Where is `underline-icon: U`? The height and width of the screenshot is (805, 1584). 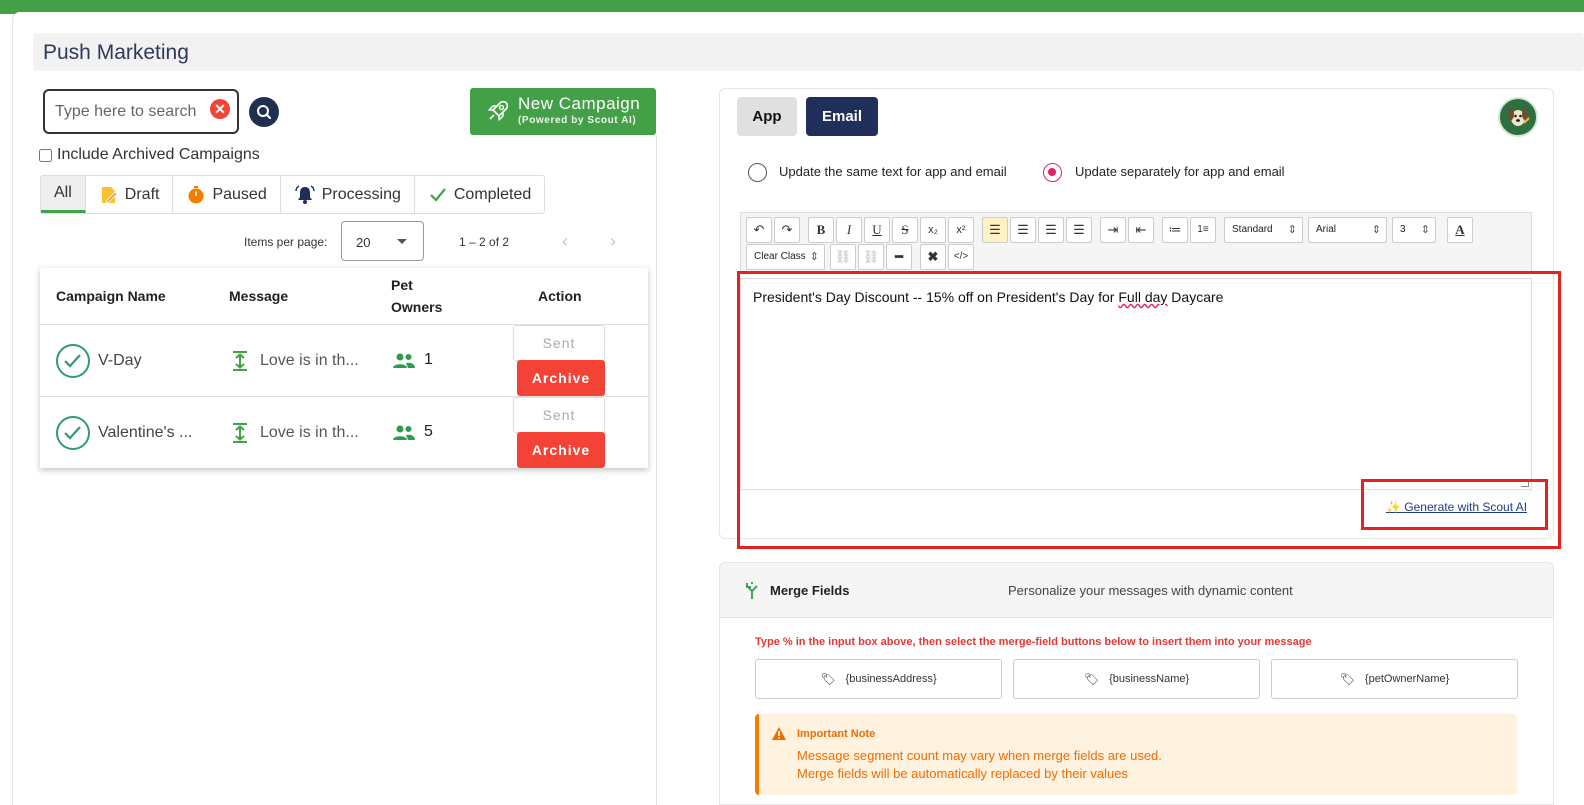
underline-icon: U is located at coordinates (877, 230).